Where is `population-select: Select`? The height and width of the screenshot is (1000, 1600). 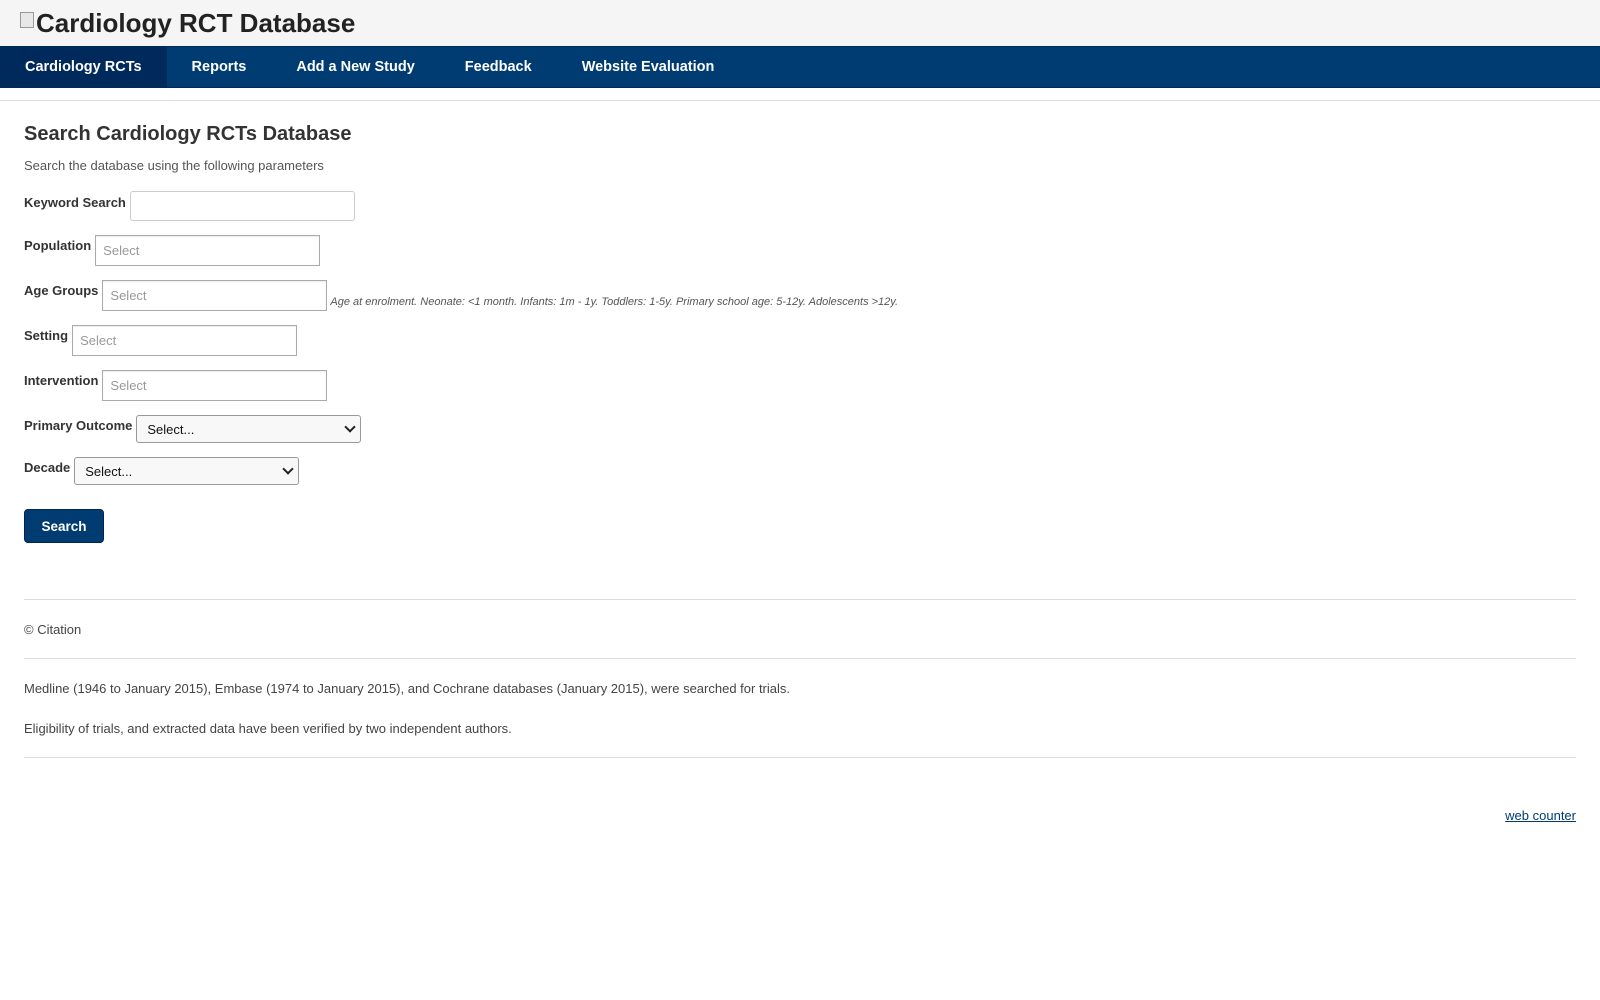 population-select: Select is located at coordinates (208, 250).